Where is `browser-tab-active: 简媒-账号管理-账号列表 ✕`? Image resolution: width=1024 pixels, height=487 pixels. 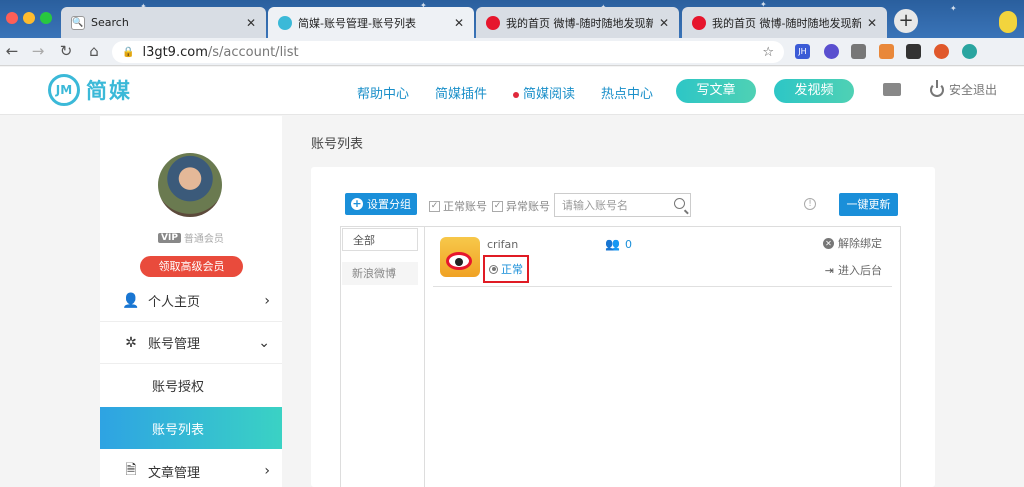 browser-tab-active: 简媒-账号管理-账号列表 ✕ is located at coordinates (371, 22).